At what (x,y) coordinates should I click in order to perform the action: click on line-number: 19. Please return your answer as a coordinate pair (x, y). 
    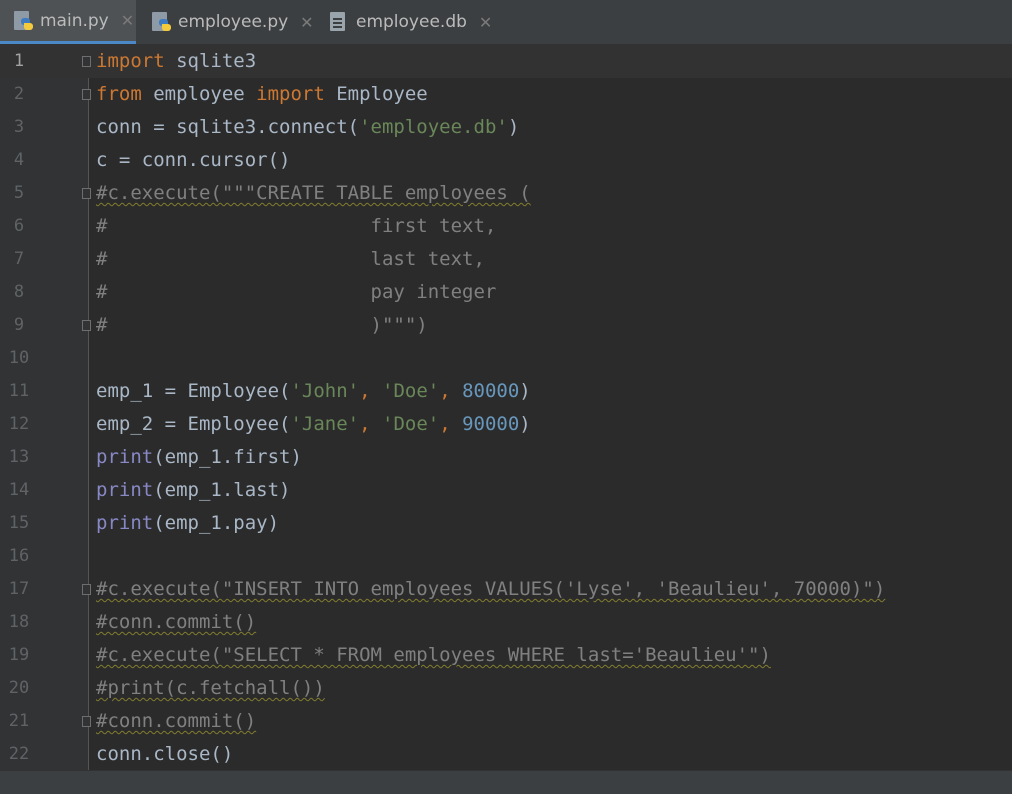
    Looking at the image, I should click on (19, 655).